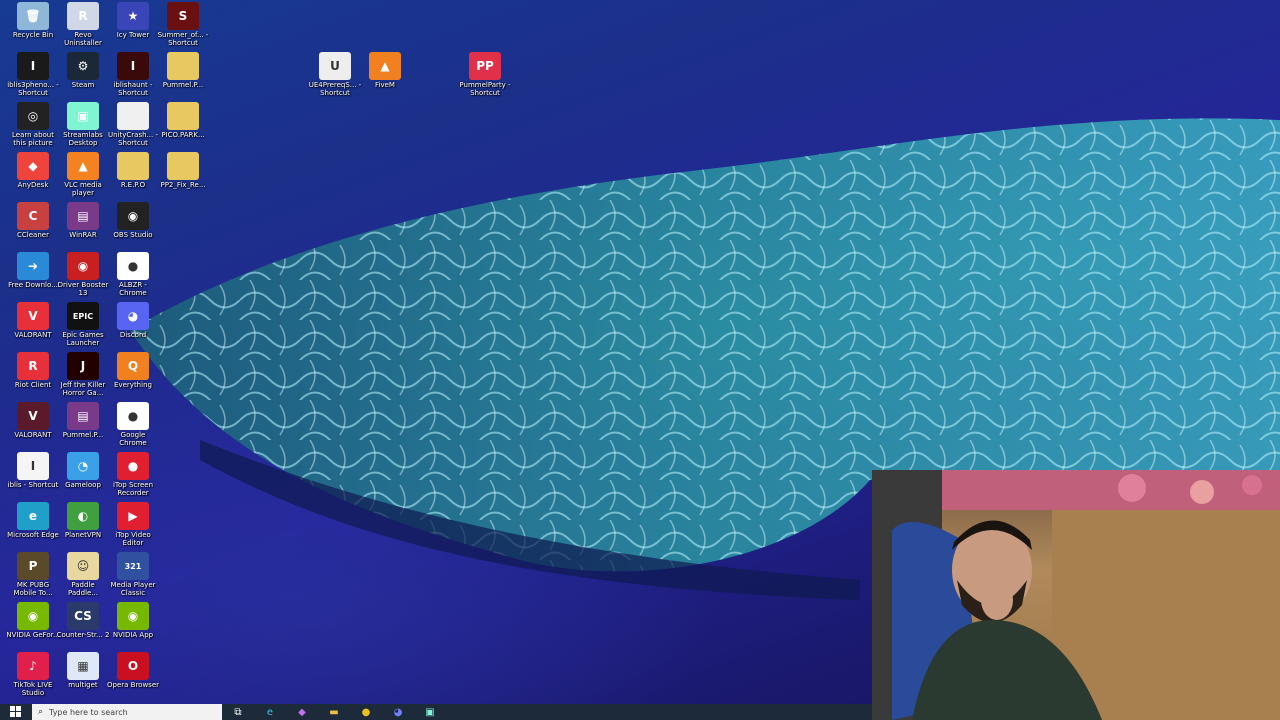 The width and height of the screenshot is (1280, 720). What do you see at coordinates (133, 124) in the screenshot?
I see `desktop-icon: UnityCrash... - Shortcut` at bounding box center [133, 124].